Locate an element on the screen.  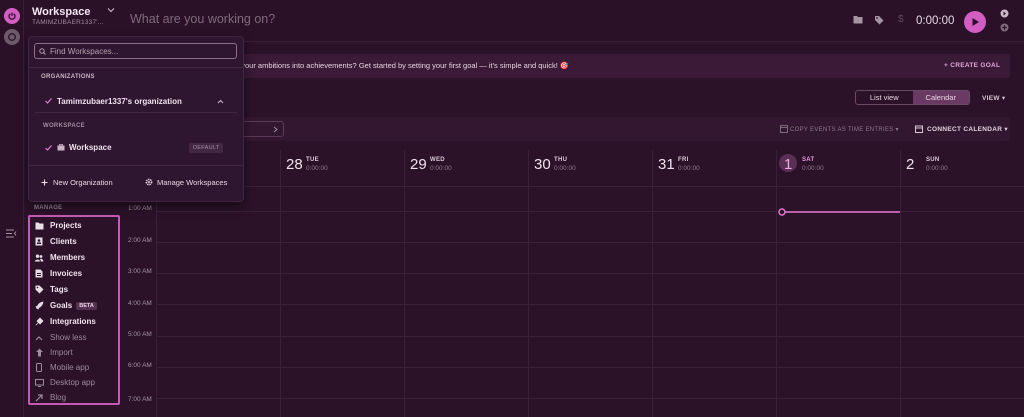
day-number: 31 is located at coordinates (666, 164).